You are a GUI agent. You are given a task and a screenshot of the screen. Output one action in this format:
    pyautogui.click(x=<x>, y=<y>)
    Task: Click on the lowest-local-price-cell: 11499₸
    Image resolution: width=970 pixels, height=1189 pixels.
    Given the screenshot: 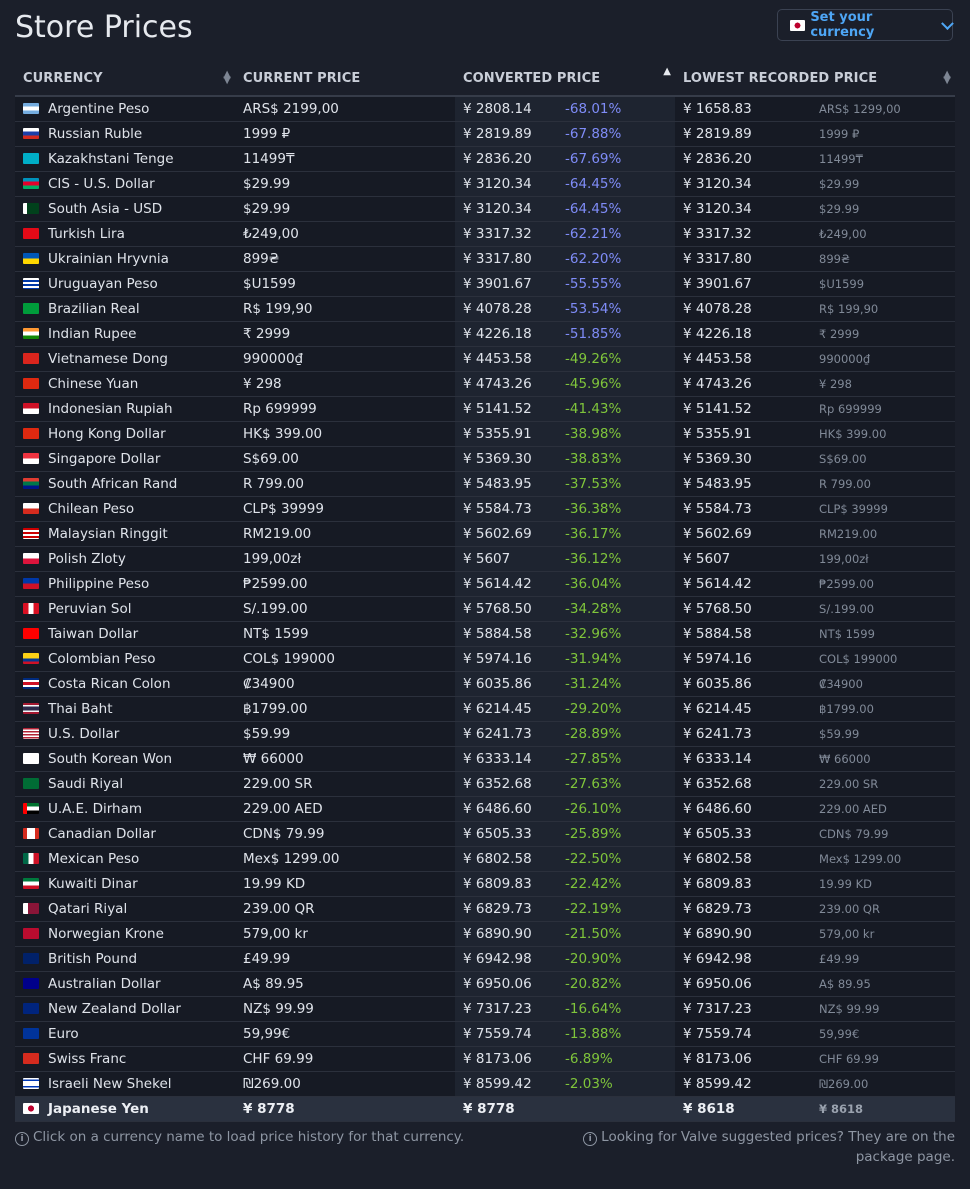 What is the action you would take?
    pyautogui.click(x=885, y=159)
    